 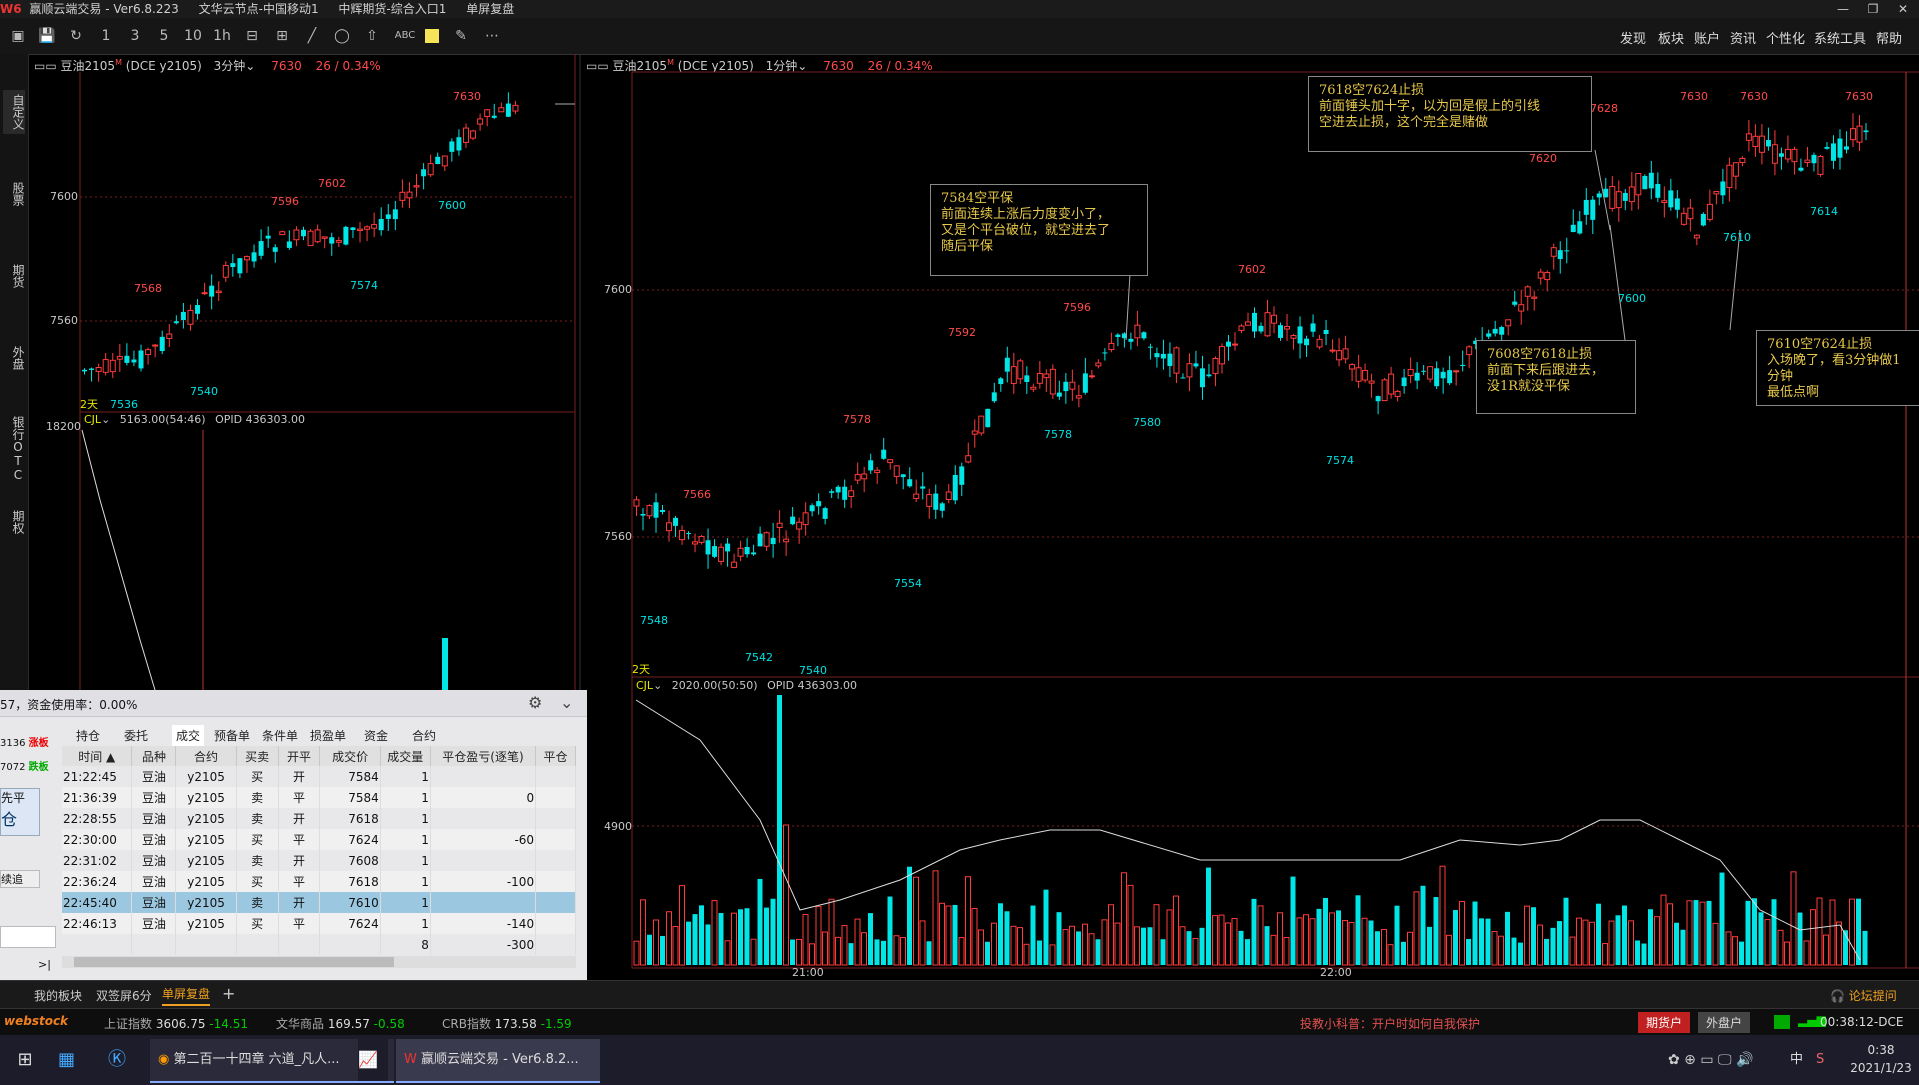 I want to click on close-first-button: 先平 仓, so click(x=20, y=812).